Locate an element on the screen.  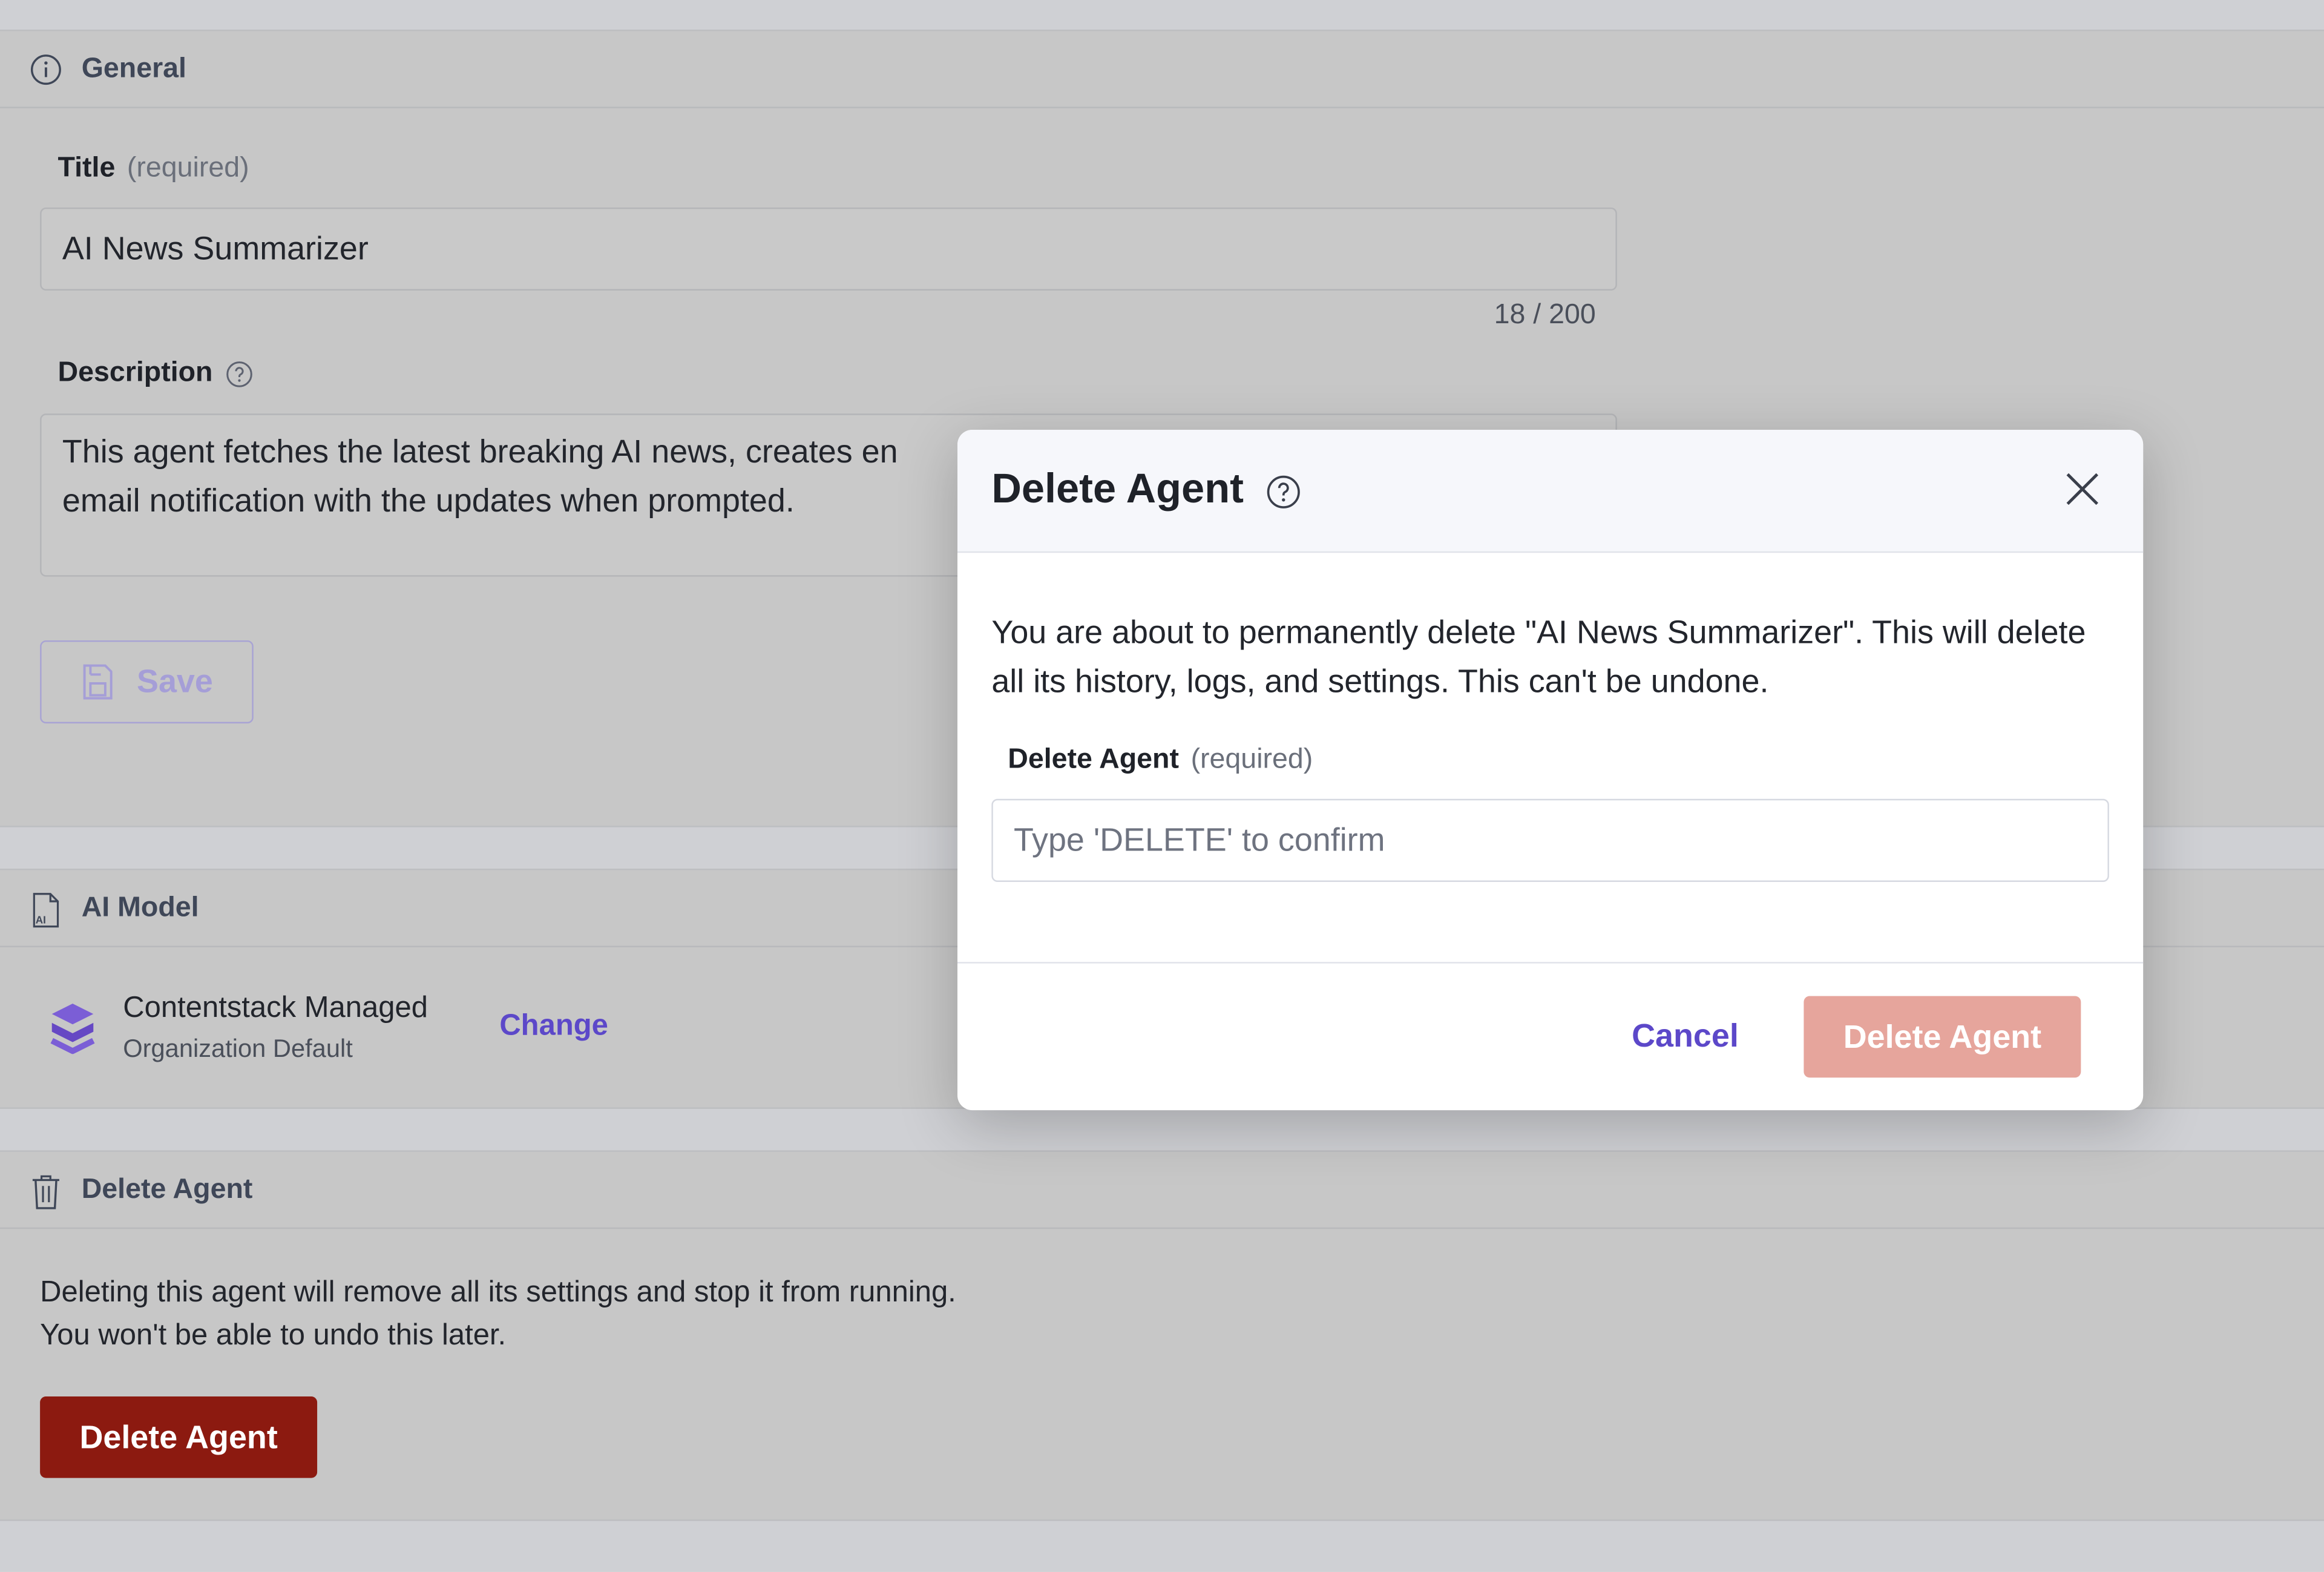
trash-icon is located at coordinates (46, 1191).